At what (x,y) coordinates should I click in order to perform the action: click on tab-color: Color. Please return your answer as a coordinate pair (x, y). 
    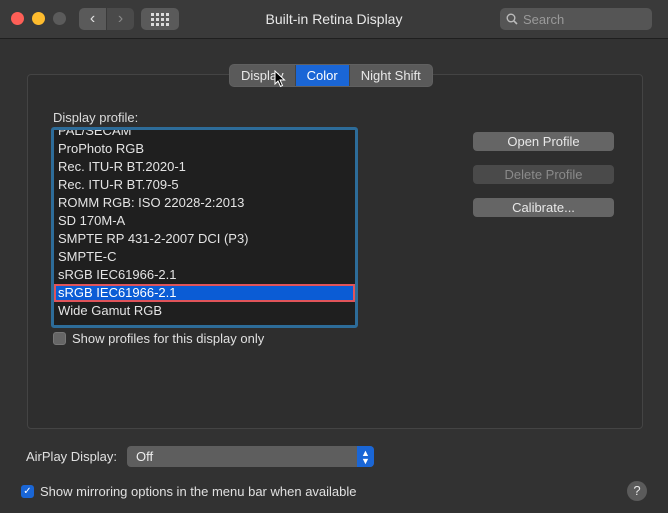
    Looking at the image, I should click on (322, 75).